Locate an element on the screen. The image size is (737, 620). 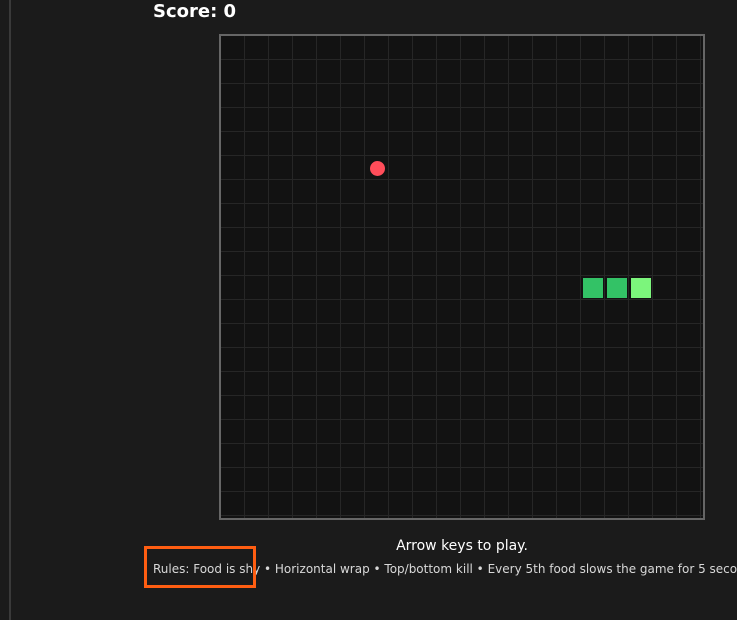
food-pellet is located at coordinates (377, 168).